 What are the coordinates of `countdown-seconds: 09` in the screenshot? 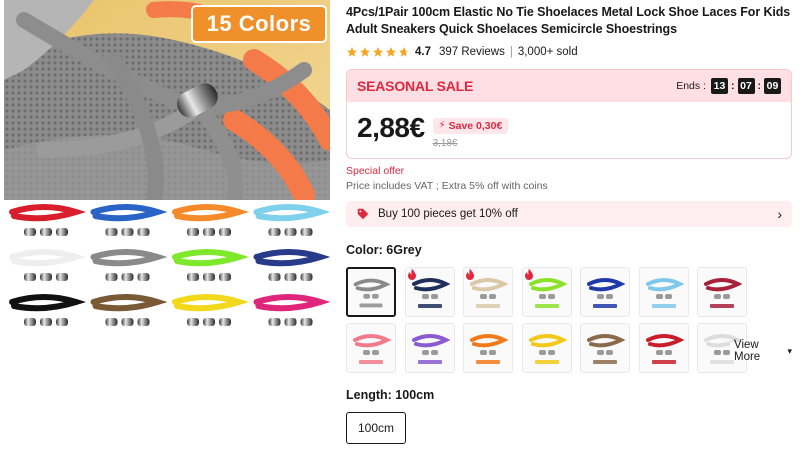 It's located at (772, 86).